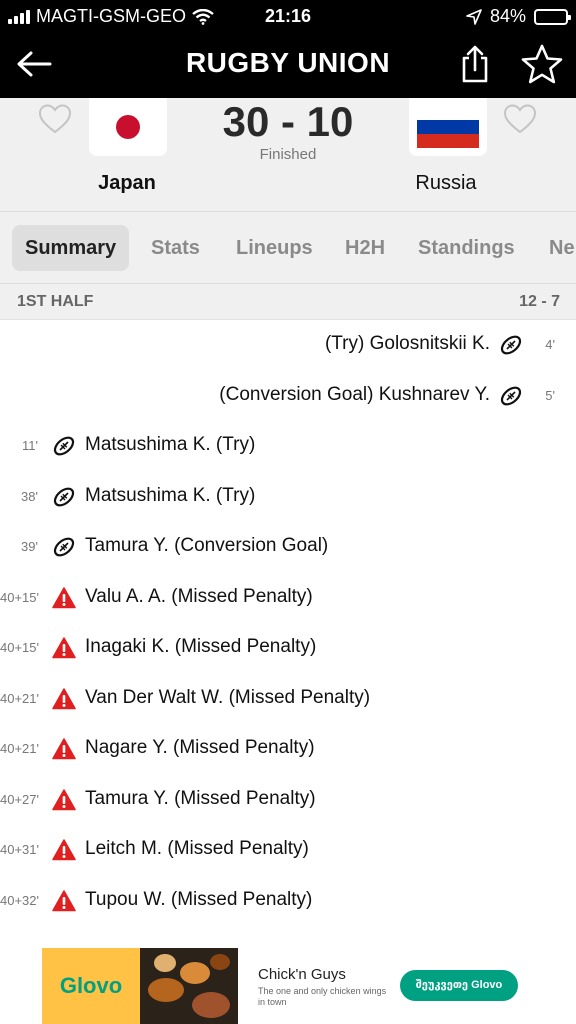  What do you see at coordinates (175, 248) in the screenshot?
I see `tab-stats: Stats` at bounding box center [175, 248].